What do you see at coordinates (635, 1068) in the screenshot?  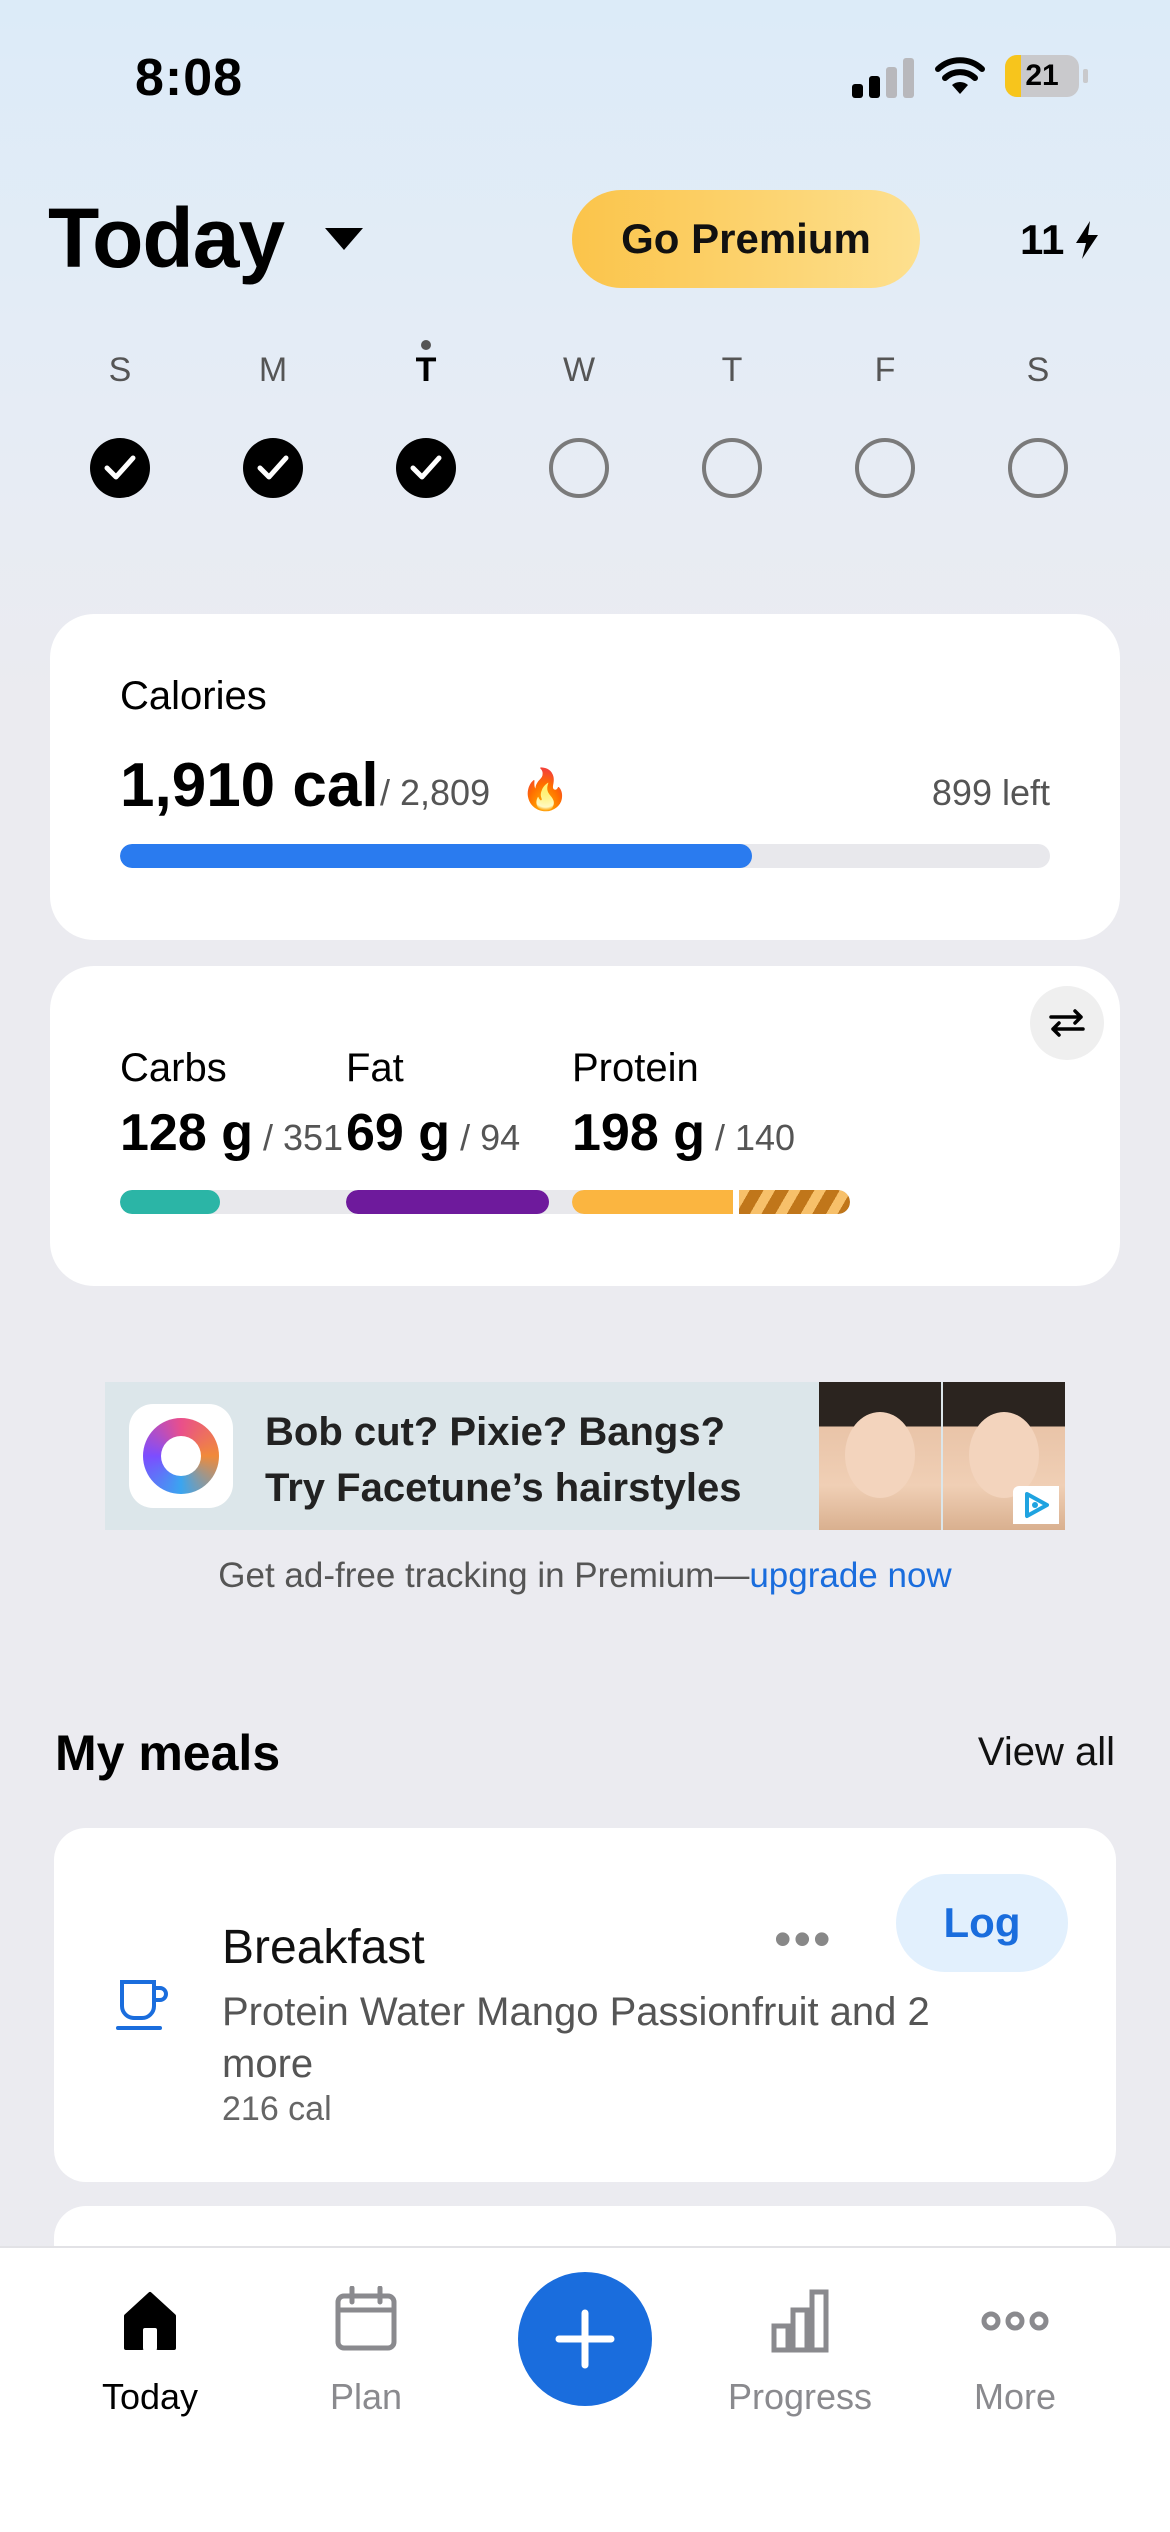 I see `macro-name: Protein` at bounding box center [635, 1068].